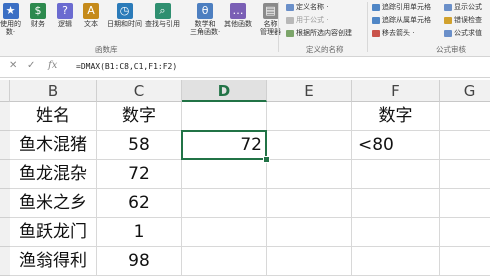  I want to click on cell-c1: 数字, so click(139, 116).